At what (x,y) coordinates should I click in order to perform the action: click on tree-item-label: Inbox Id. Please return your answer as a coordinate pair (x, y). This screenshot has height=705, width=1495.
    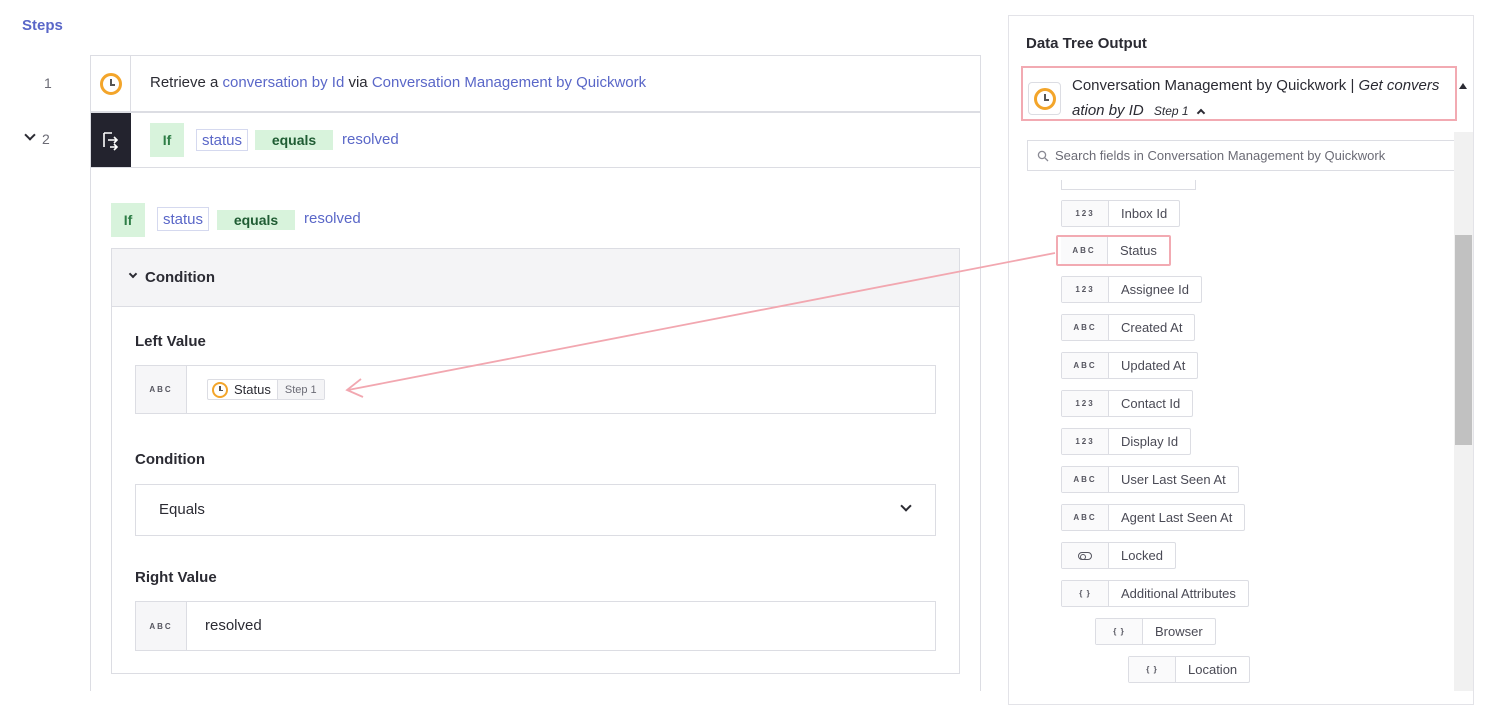
    Looking at the image, I should click on (1144, 213).